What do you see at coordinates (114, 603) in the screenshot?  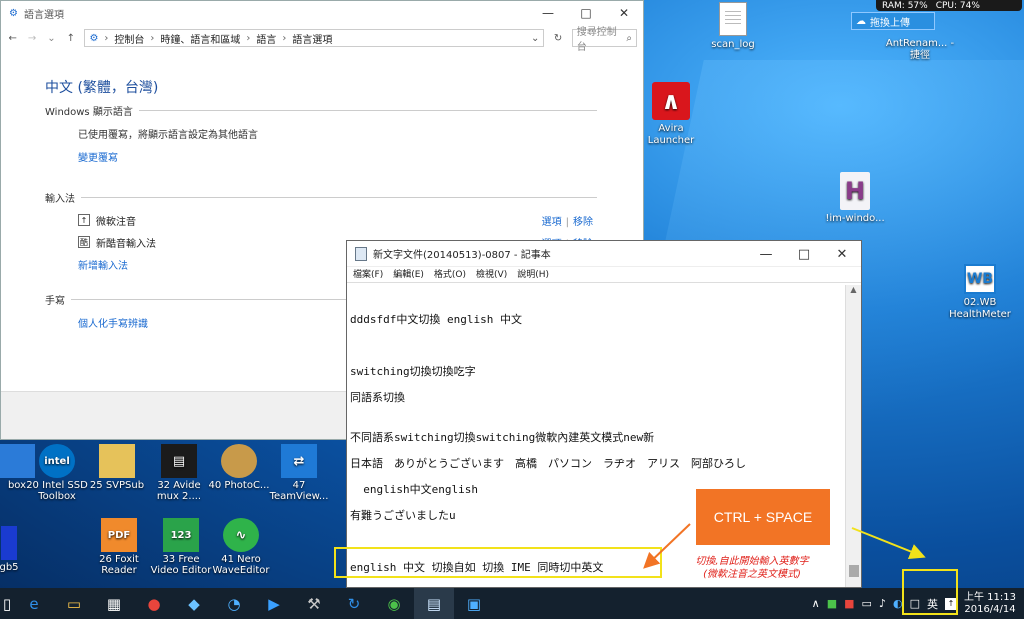 I see `store-icon: ▦` at bounding box center [114, 603].